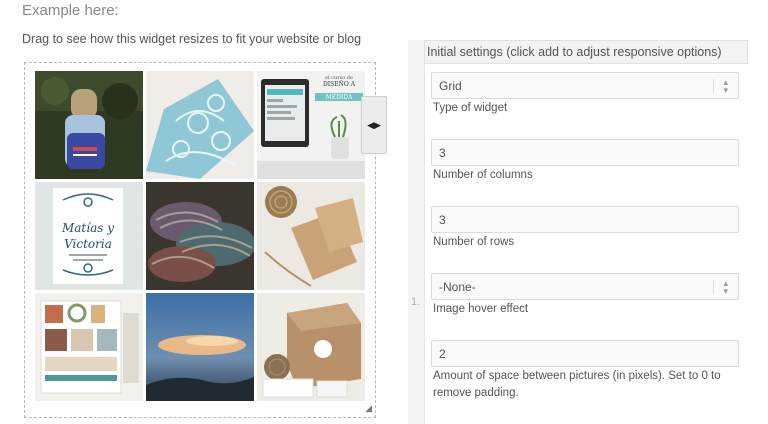 The image size is (768, 424). What do you see at coordinates (585, 353) in the screenshot?
I see `spacing-input: 2` at bounding box center [585, 353].